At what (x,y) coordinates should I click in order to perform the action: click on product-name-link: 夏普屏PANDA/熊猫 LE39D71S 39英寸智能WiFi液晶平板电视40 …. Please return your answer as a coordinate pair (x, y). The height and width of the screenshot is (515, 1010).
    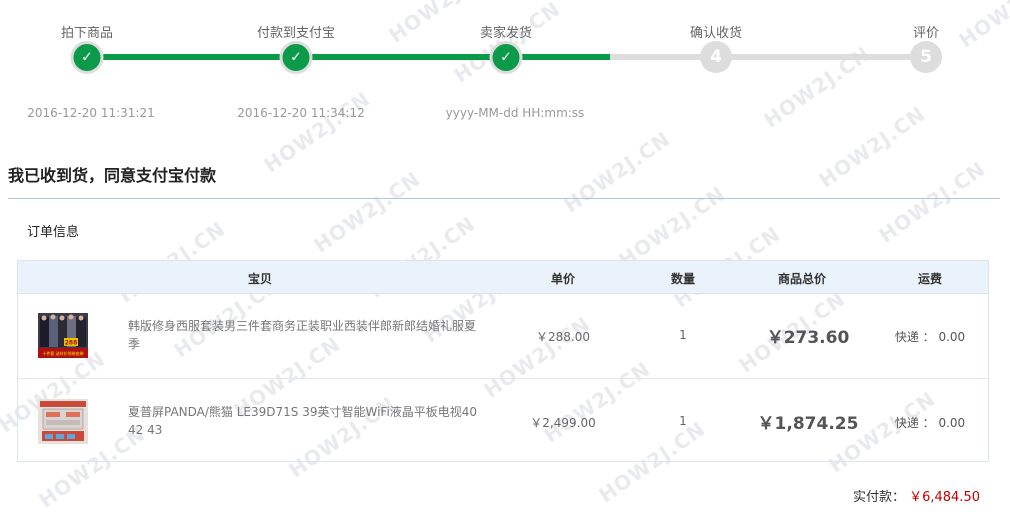
    Looking at the image, I should click on (305, 421).